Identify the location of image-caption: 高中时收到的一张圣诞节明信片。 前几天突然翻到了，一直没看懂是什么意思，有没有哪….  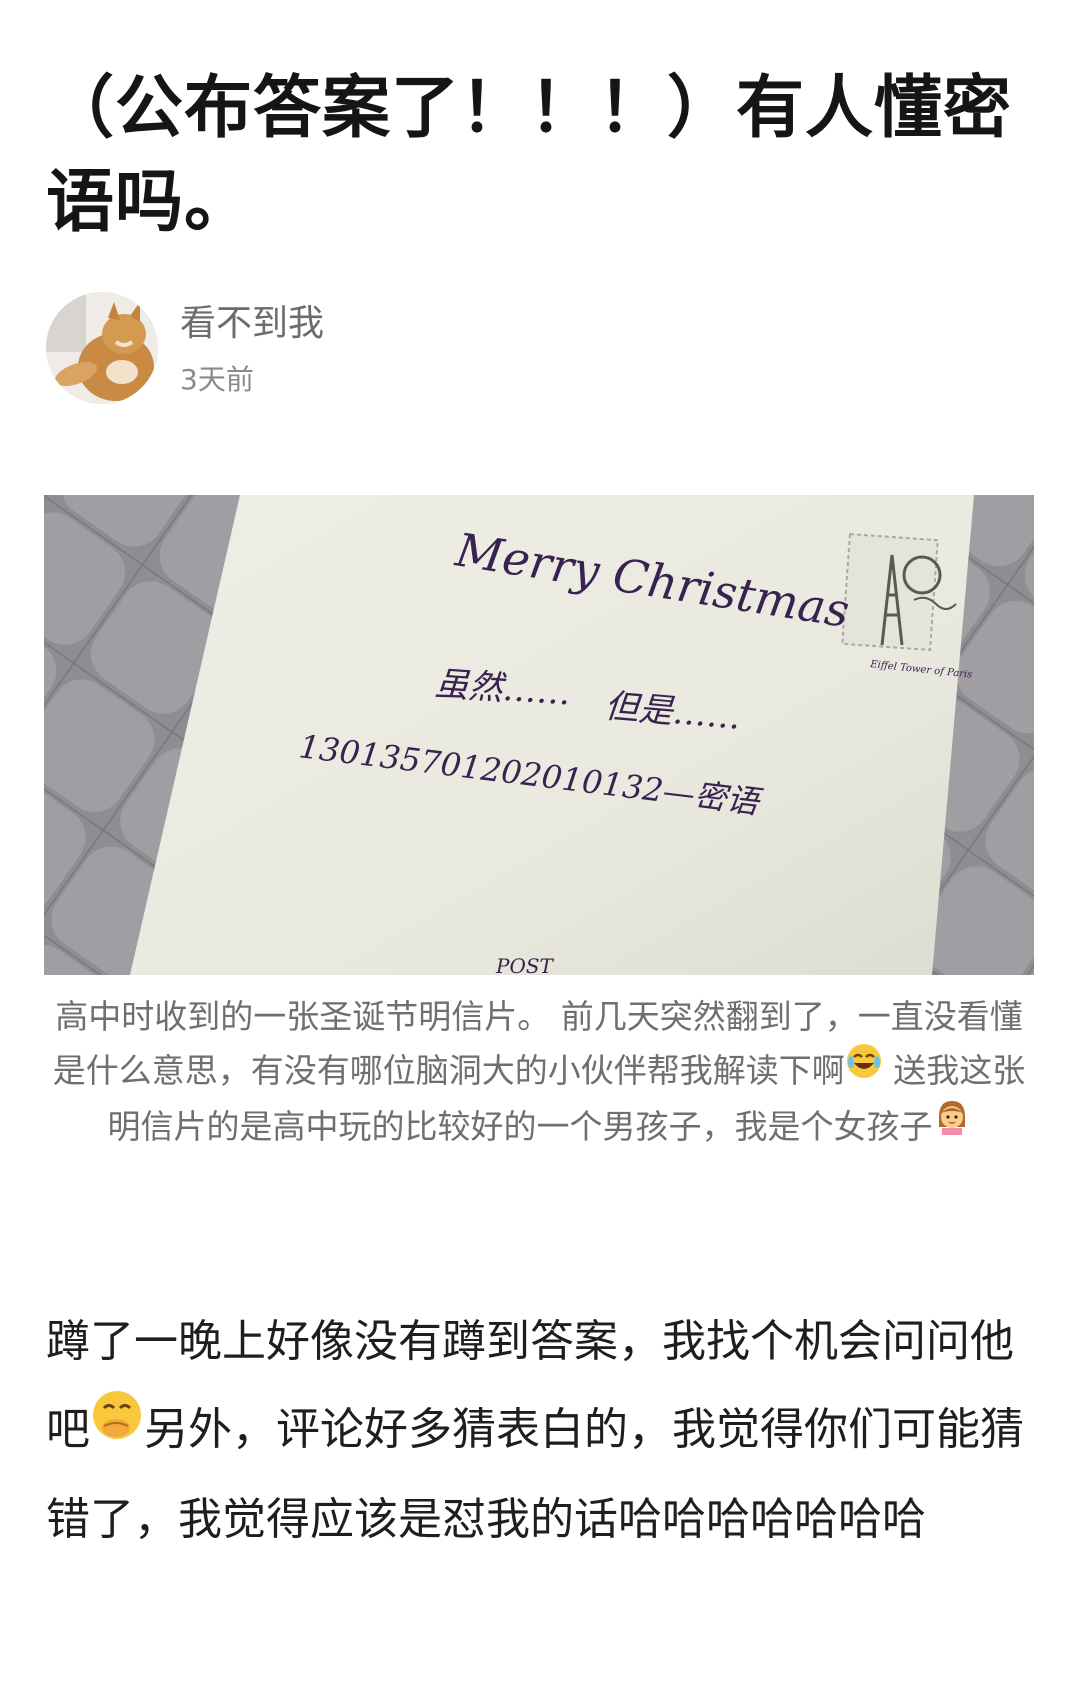
(539, 1072).